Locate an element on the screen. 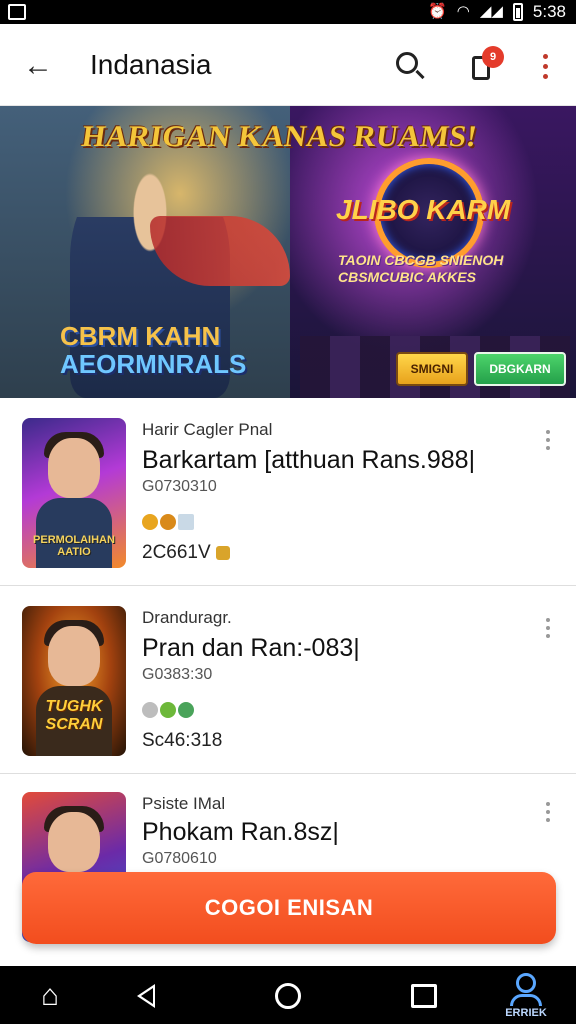 Image resolution: width=576 pixels, height=1024 pixels. nav-recents-button is located at coordinates (424, 996).